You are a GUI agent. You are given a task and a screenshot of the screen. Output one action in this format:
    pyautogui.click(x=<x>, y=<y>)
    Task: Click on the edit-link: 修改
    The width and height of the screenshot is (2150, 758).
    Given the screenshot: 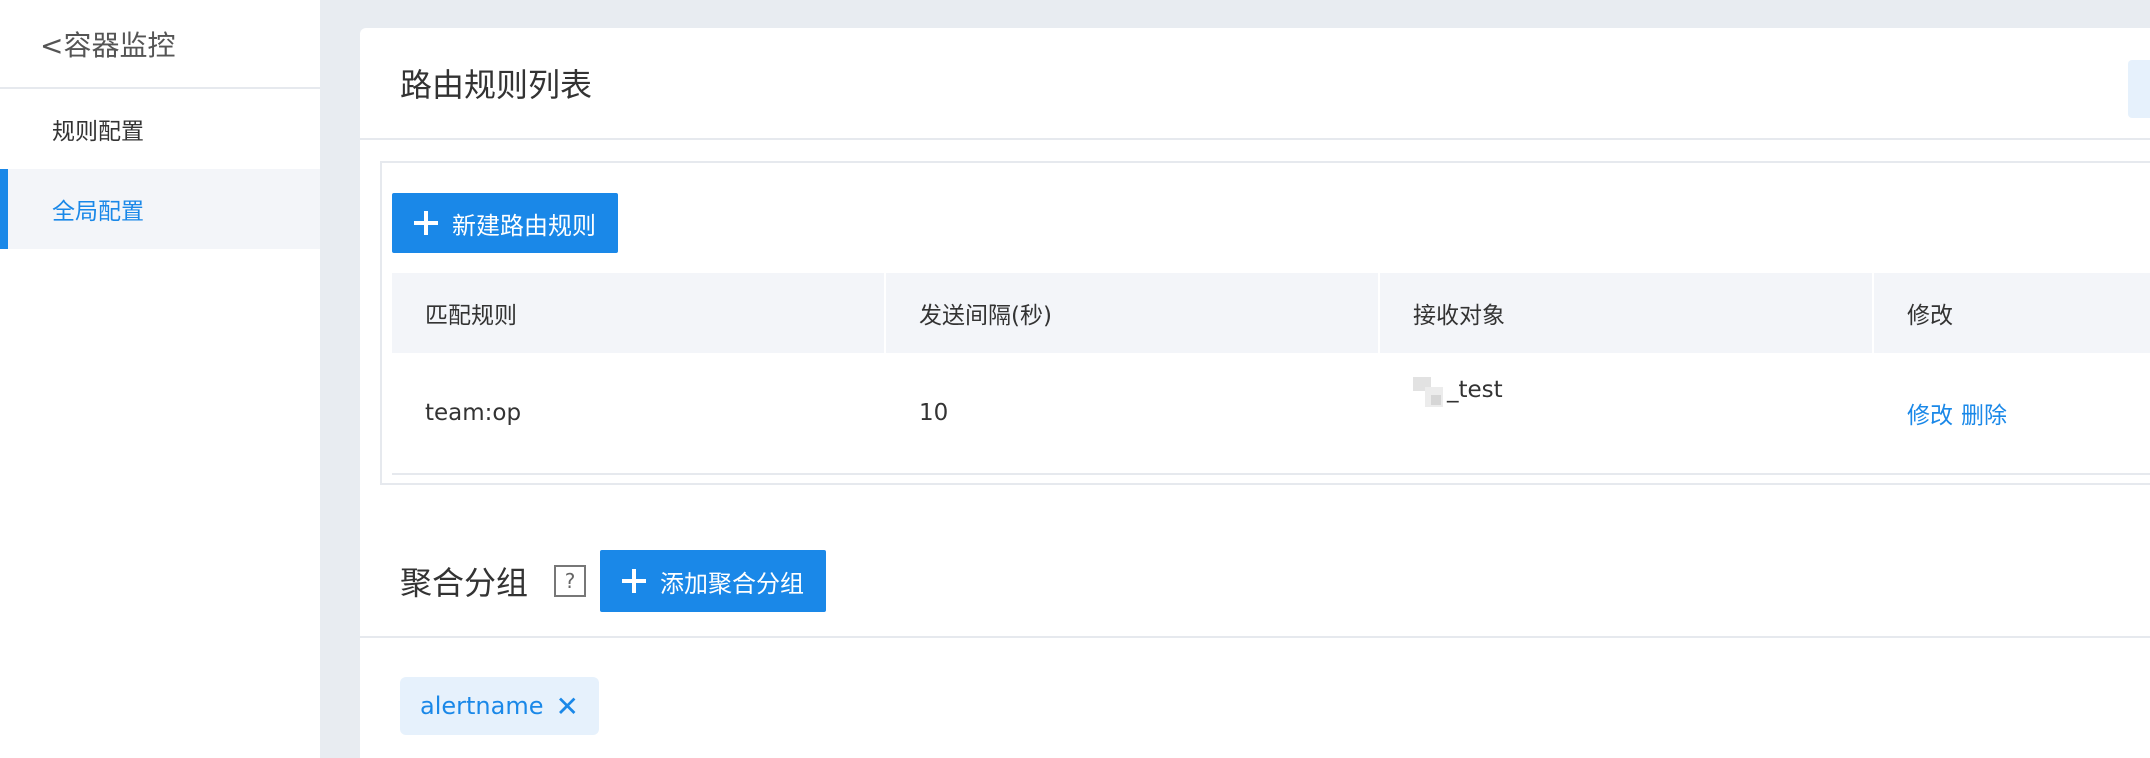 What is the action you would take?
    pyautogui.click(x=1930, y=413)
    